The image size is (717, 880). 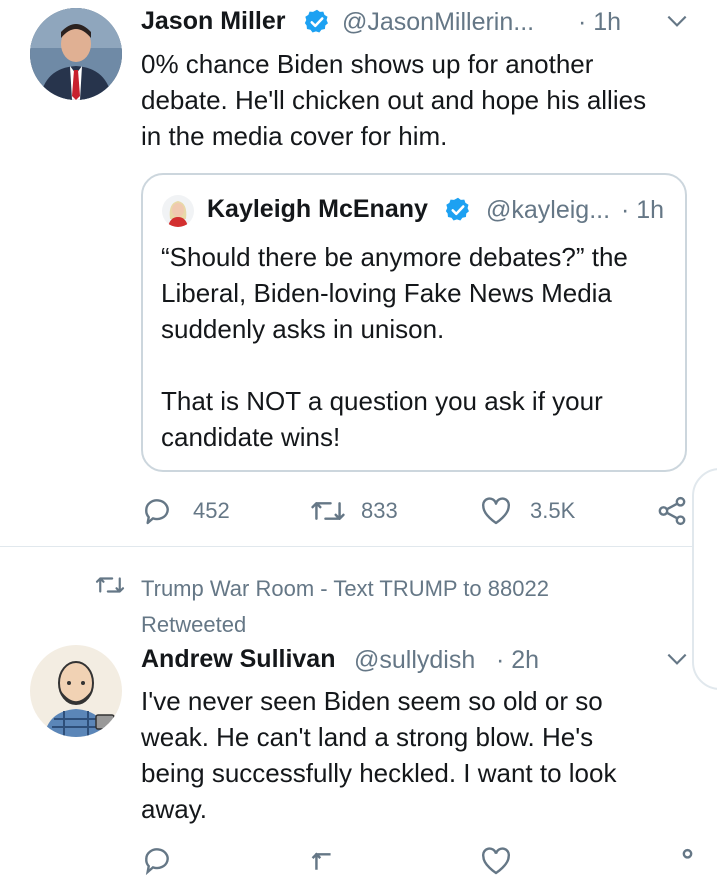 I want to click on tweet1-author-name: Jason Miller, so click(x=213, y=21).